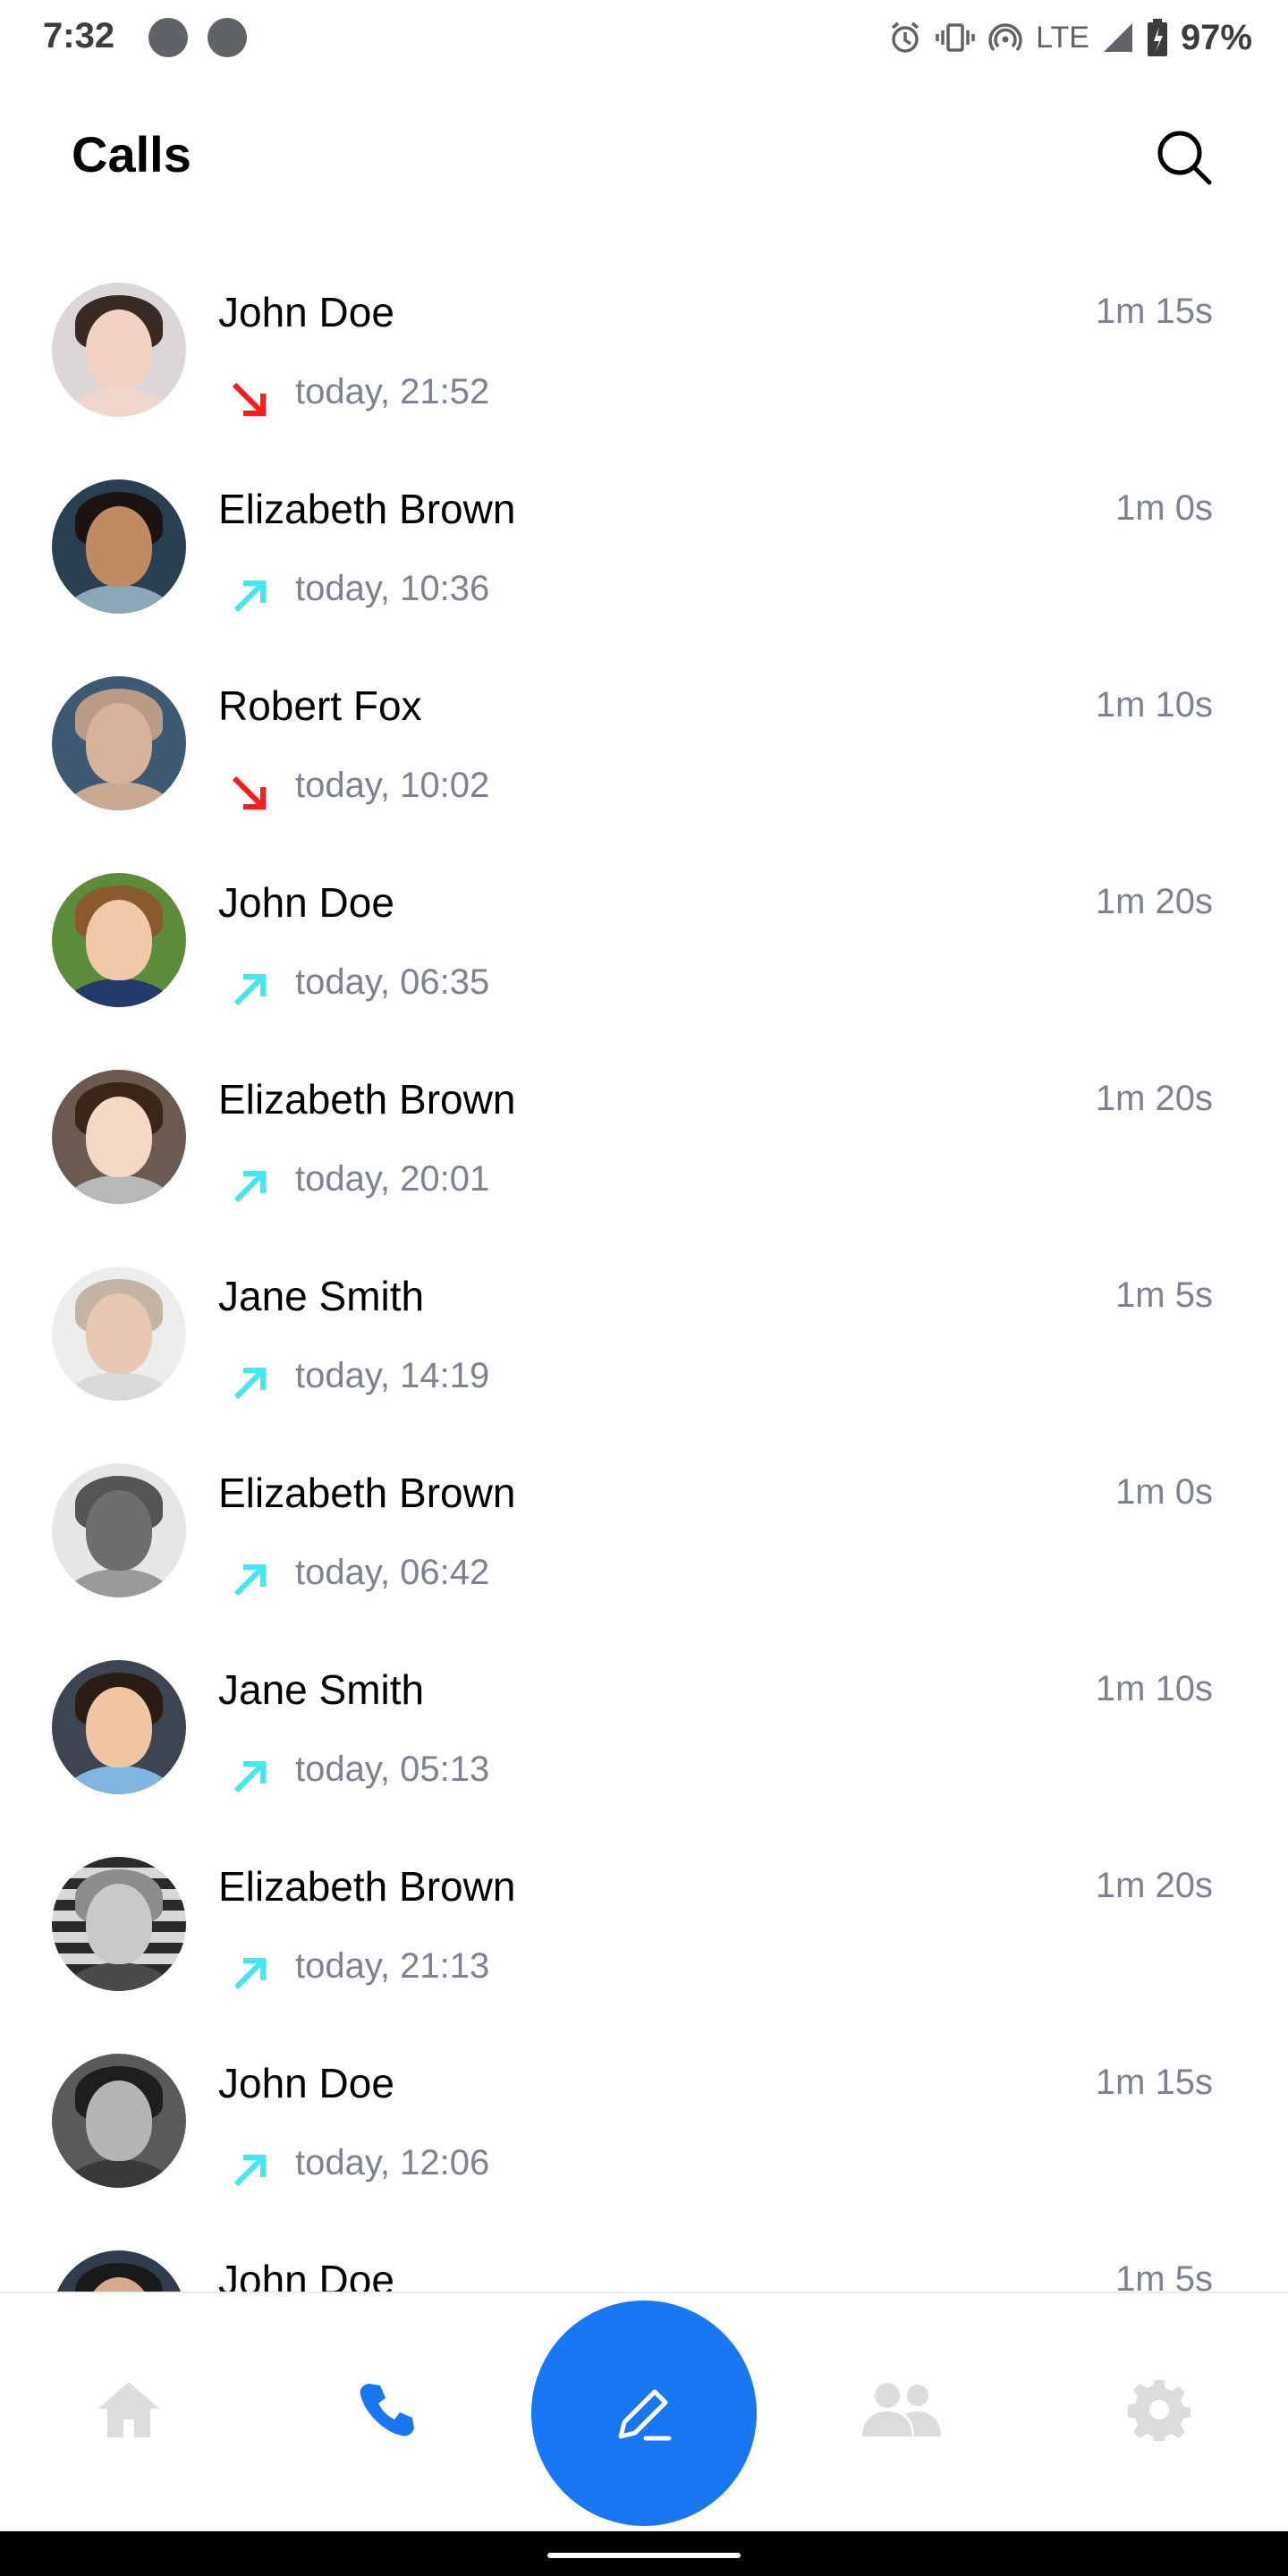 This screenshot has height=2576, width=1288. I want to click on call-time: today, 06:42, so click(392, 1572).